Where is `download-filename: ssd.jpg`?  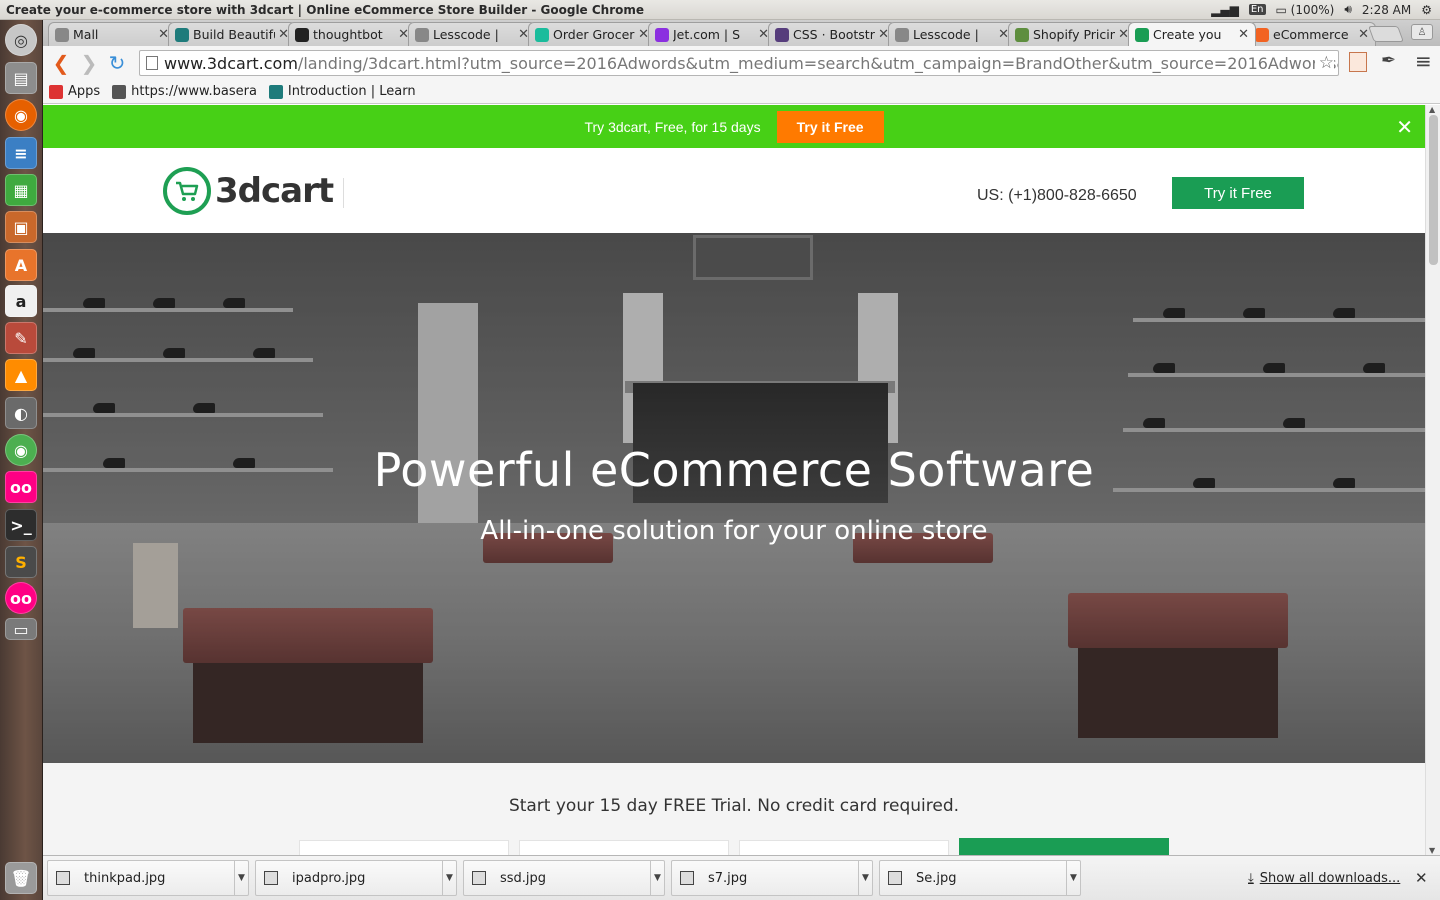
download-filename: ssd.jpg is located at coordinates (523, 878).